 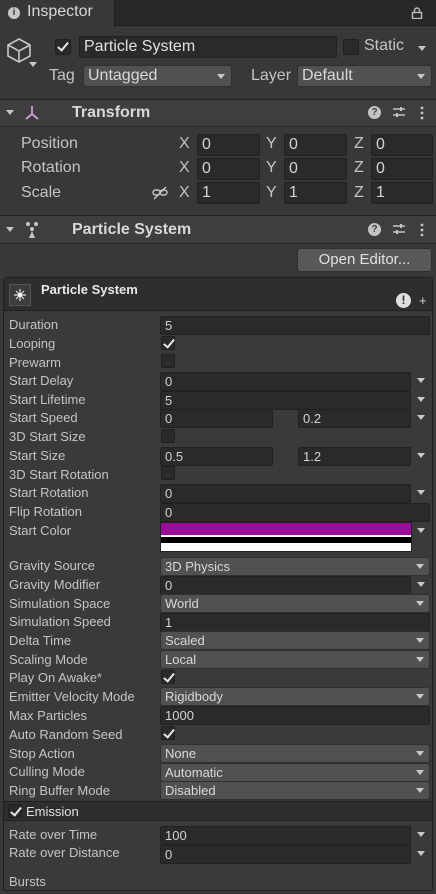 I want to click on particle-burst-icon, so click(x=20, y=295).